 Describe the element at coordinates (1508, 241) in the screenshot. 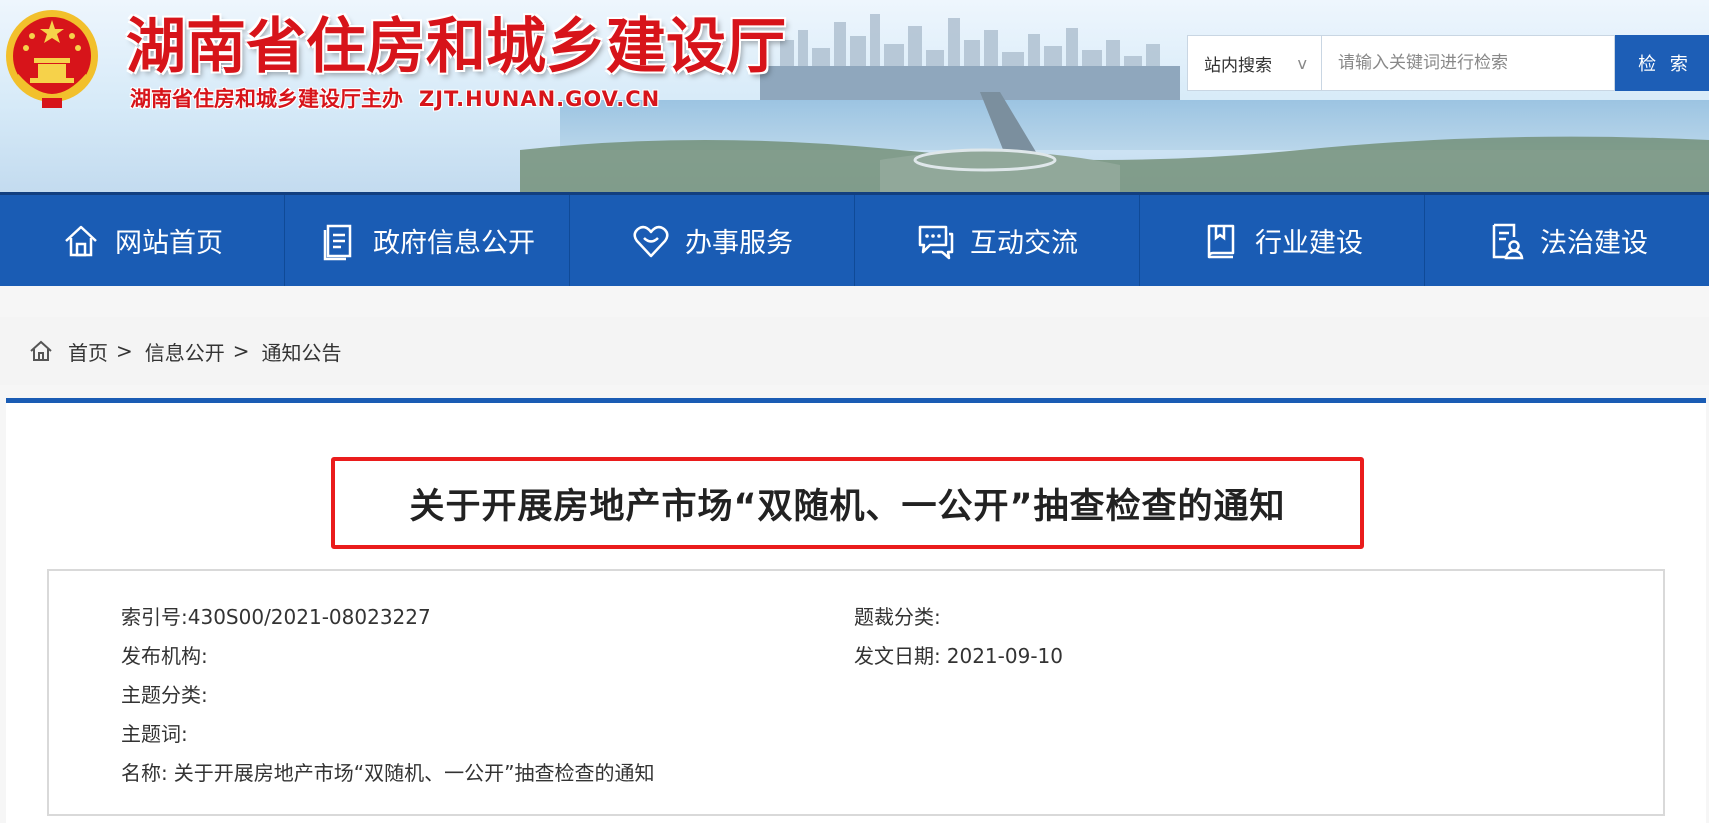

I see `law-document-icon` at that location.